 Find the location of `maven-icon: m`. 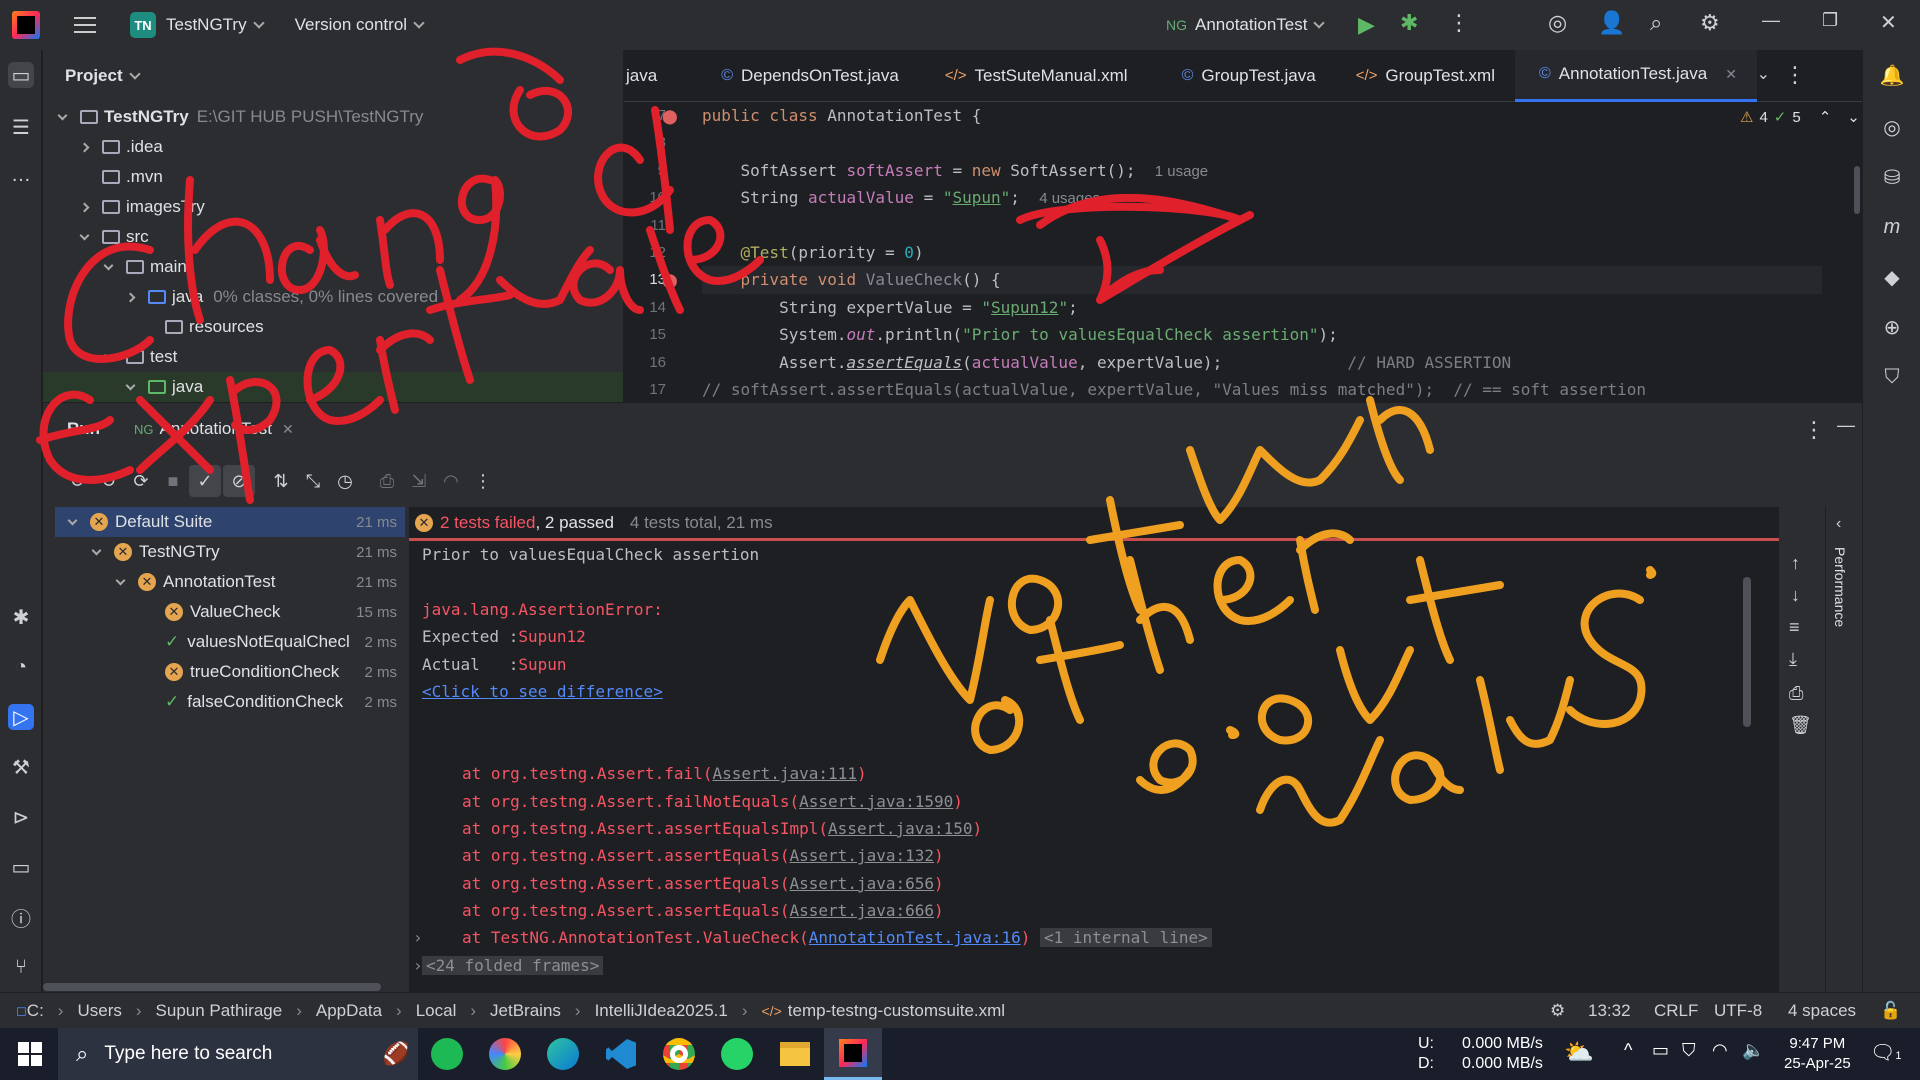

maven-icon: m is located at coordinates (1892, 227).